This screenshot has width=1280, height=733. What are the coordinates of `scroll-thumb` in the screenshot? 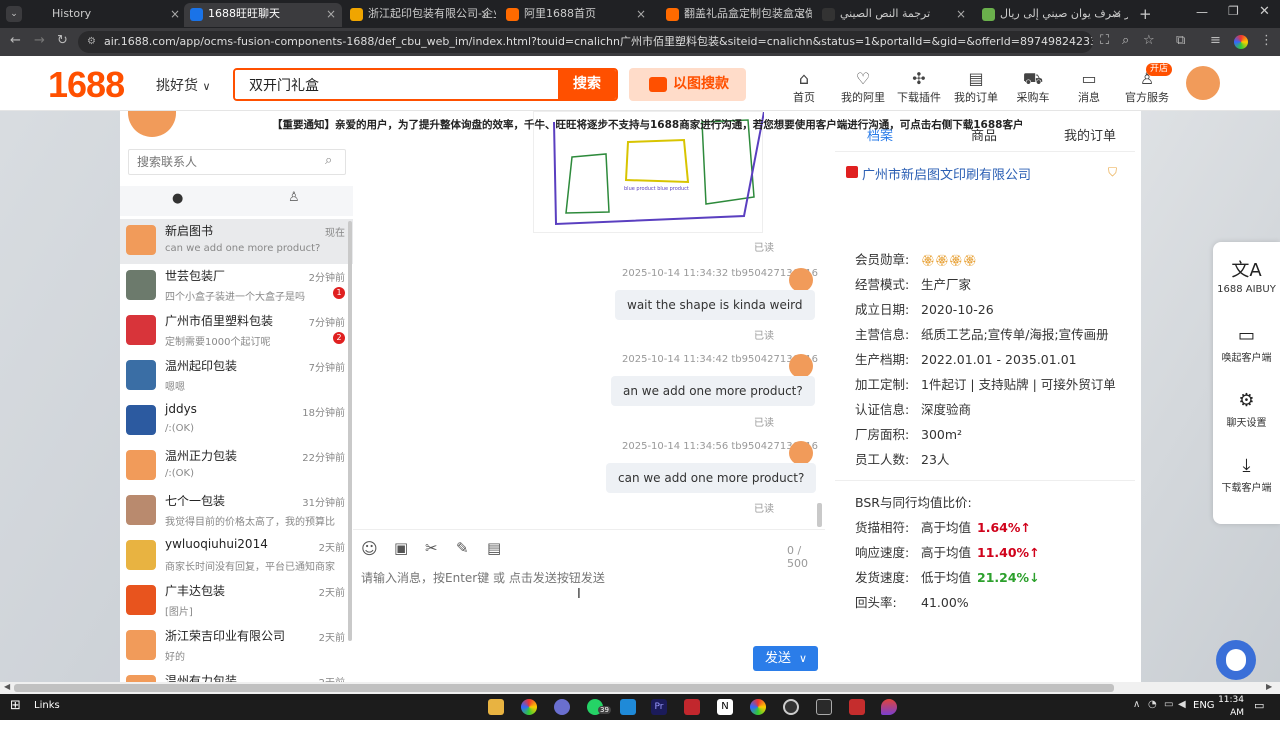 It's located at (564, 688).